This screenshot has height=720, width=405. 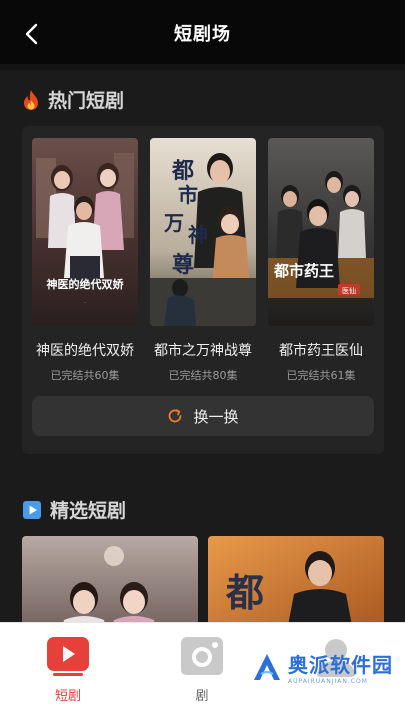 I want to click on svg-text: 市, so click(x=188, y=195).